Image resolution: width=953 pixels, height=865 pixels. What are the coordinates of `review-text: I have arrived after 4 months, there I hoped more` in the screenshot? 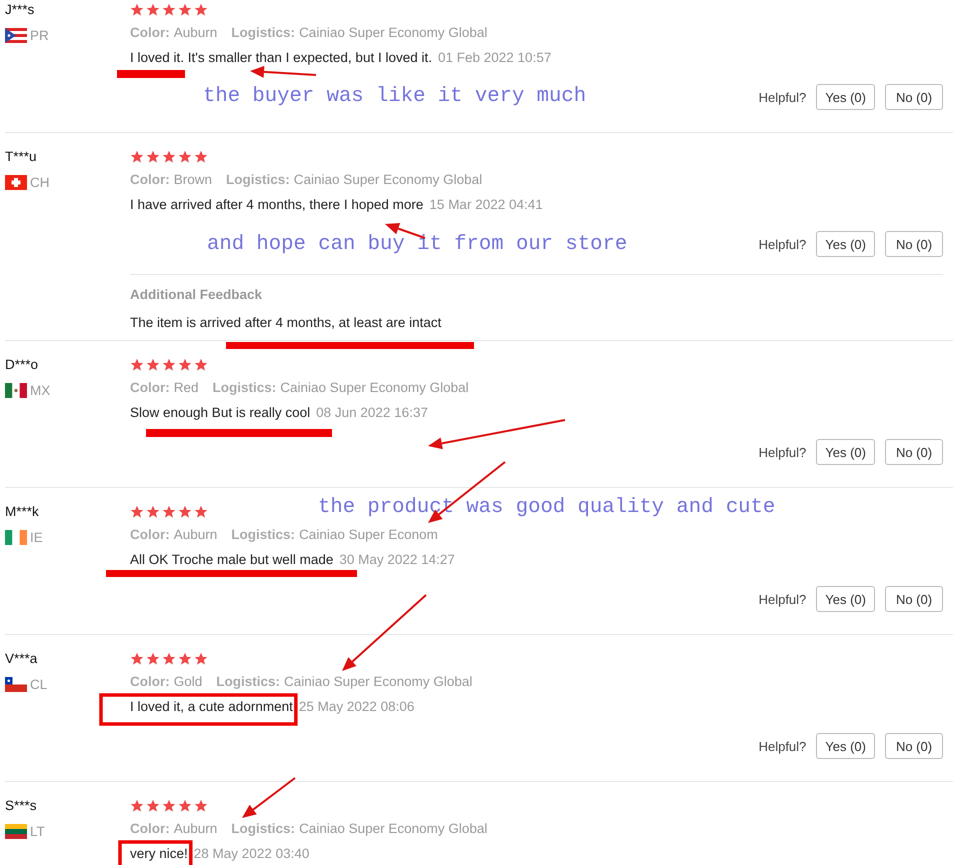 It's located at (277, 204).